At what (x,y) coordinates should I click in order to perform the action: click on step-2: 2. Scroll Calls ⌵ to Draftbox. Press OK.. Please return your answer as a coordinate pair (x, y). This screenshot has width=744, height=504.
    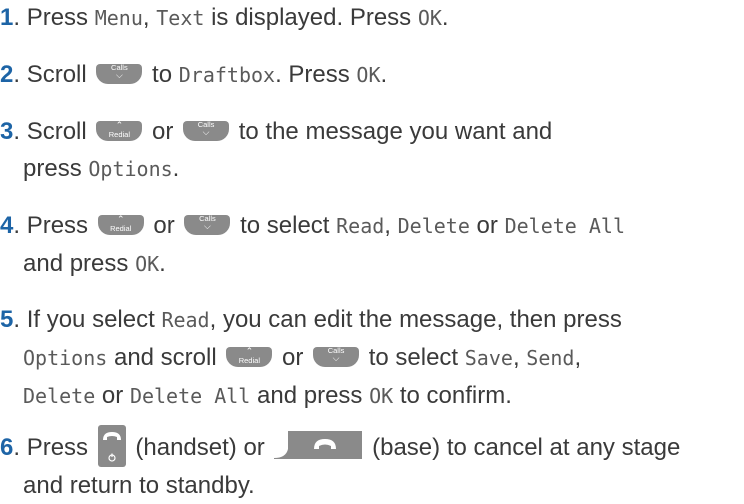
    Looking at the image, I should click on (372, 75).